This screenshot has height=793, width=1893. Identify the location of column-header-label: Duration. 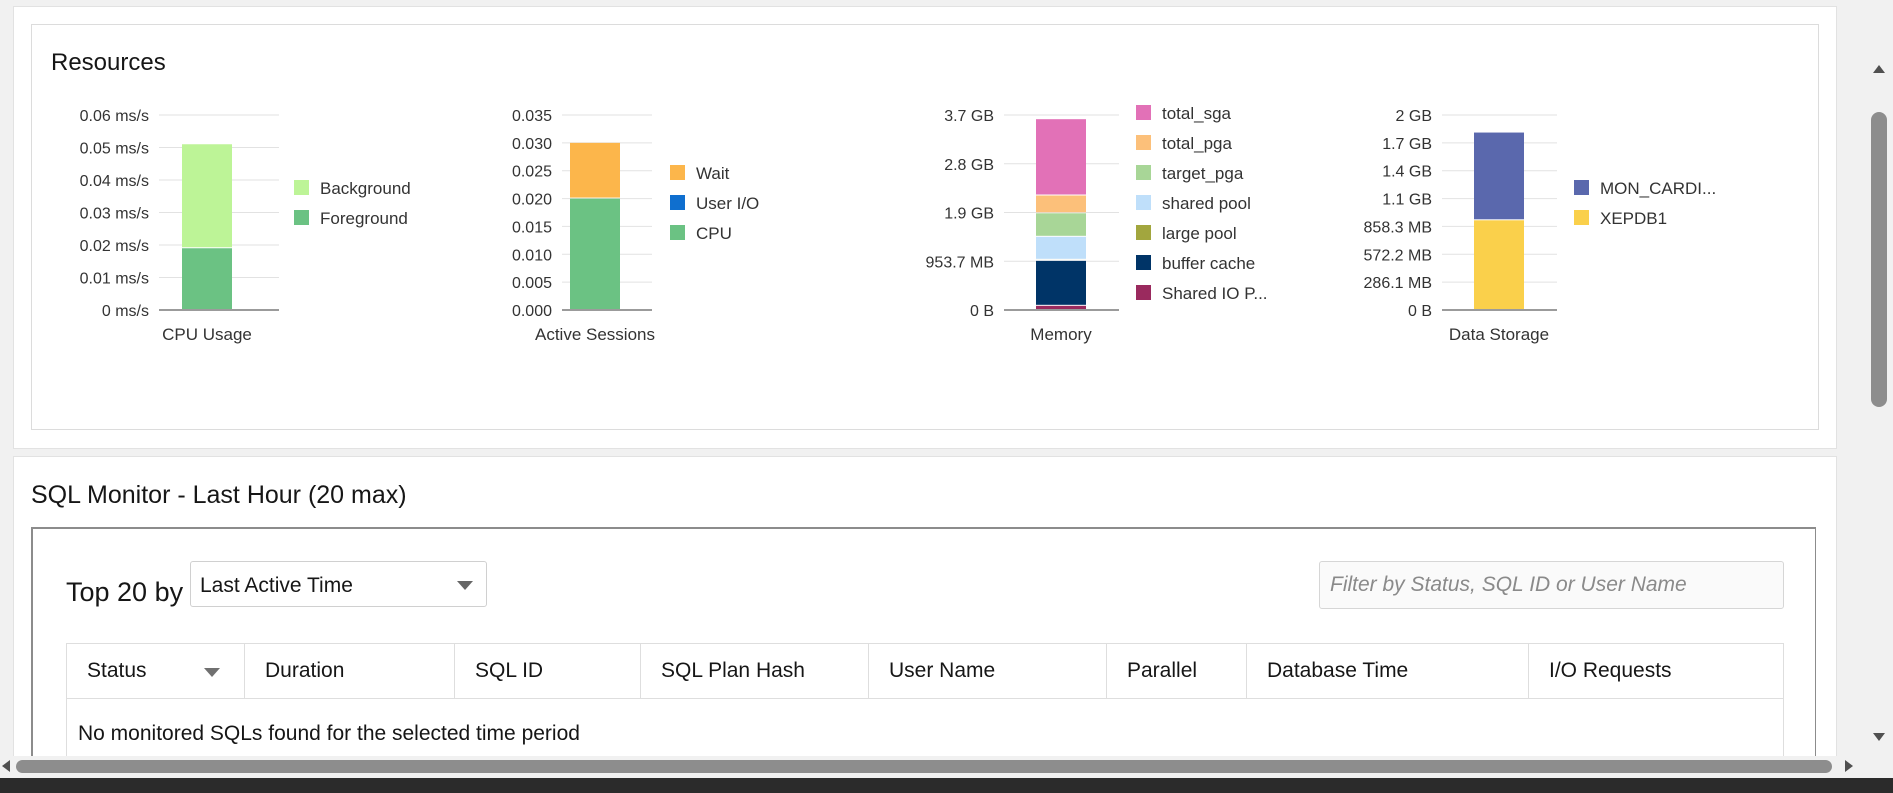
(305, 670).